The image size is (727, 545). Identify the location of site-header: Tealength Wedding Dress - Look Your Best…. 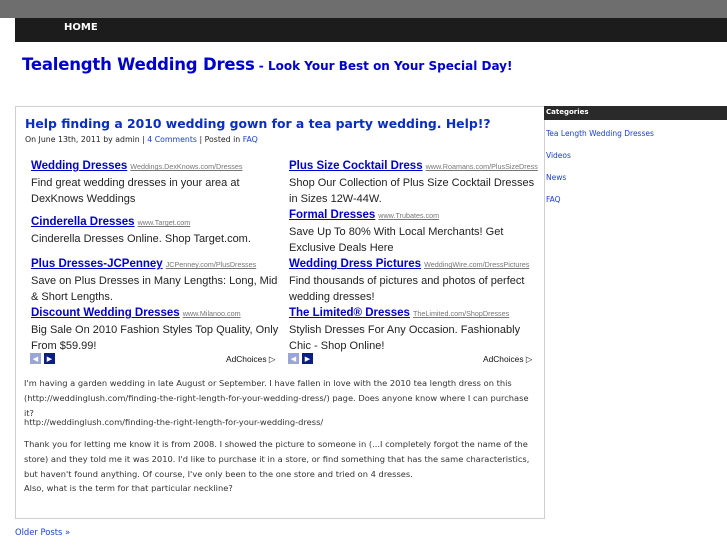
(267, 64).